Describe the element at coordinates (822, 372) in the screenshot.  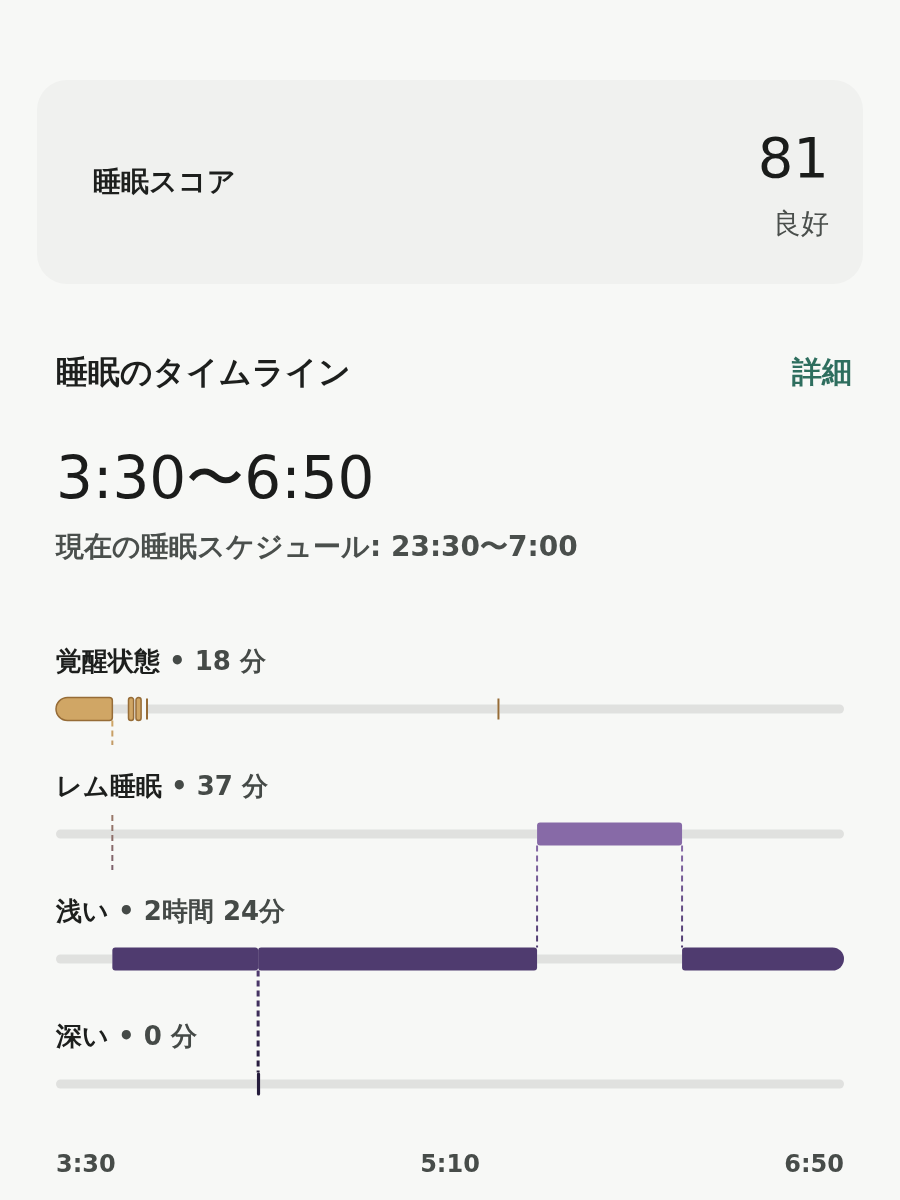
I see `details-link: 詳細` at that location.